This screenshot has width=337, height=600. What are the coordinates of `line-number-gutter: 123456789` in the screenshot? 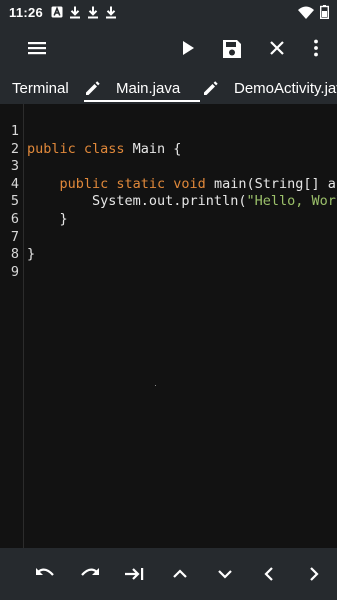 It's located at (12, 326).